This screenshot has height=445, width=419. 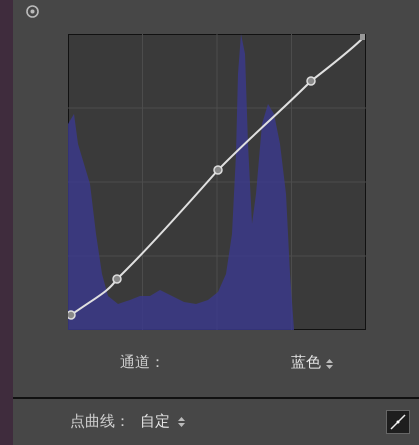 I want to click on channel-label: 通道：, so click(x=142, y=363).